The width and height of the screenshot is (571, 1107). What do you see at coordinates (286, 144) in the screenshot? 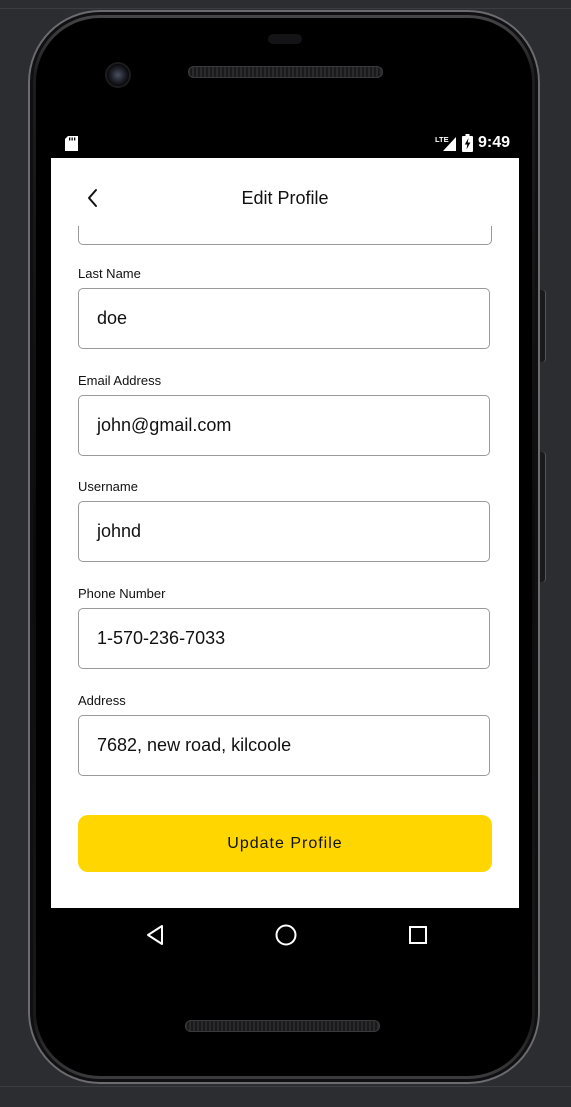
I see `status-bar: LTE 9:49` at bounding box center [286, 144].